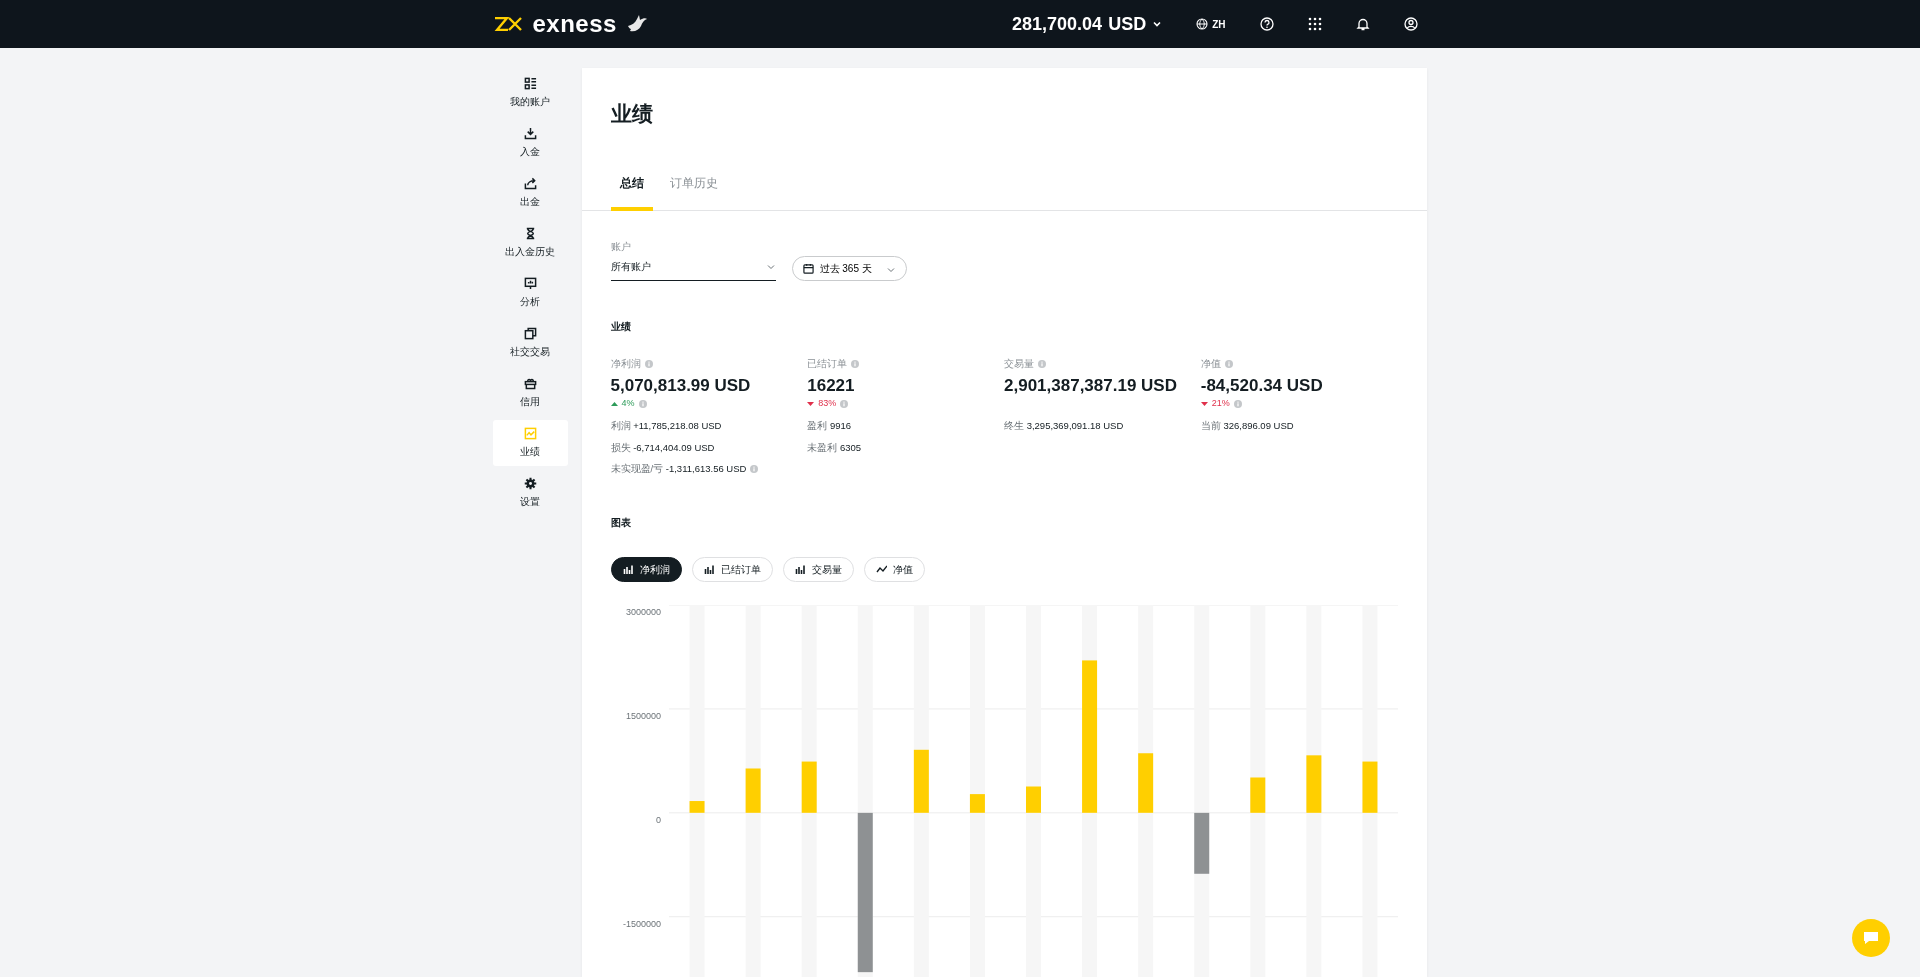 This screenshot has height=977, width=1920. I want to click on chart-tab: 交易量, so click(818, 569).